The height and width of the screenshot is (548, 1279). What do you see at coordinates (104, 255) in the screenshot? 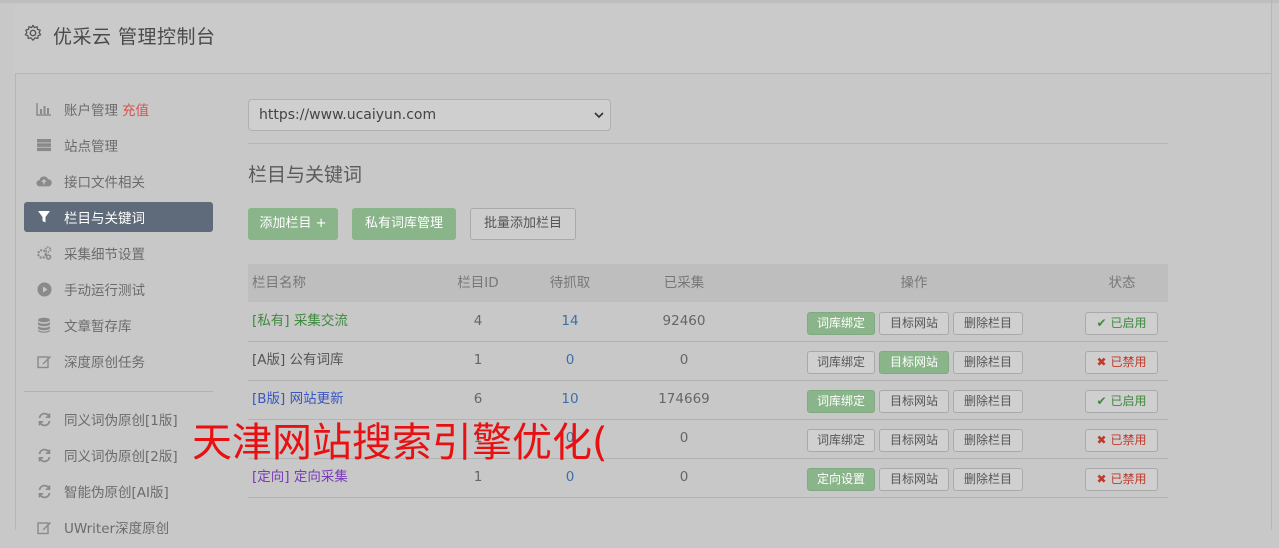
I see `sidebar-item-label: 采集细节设置` at bounding box center [104, 255].